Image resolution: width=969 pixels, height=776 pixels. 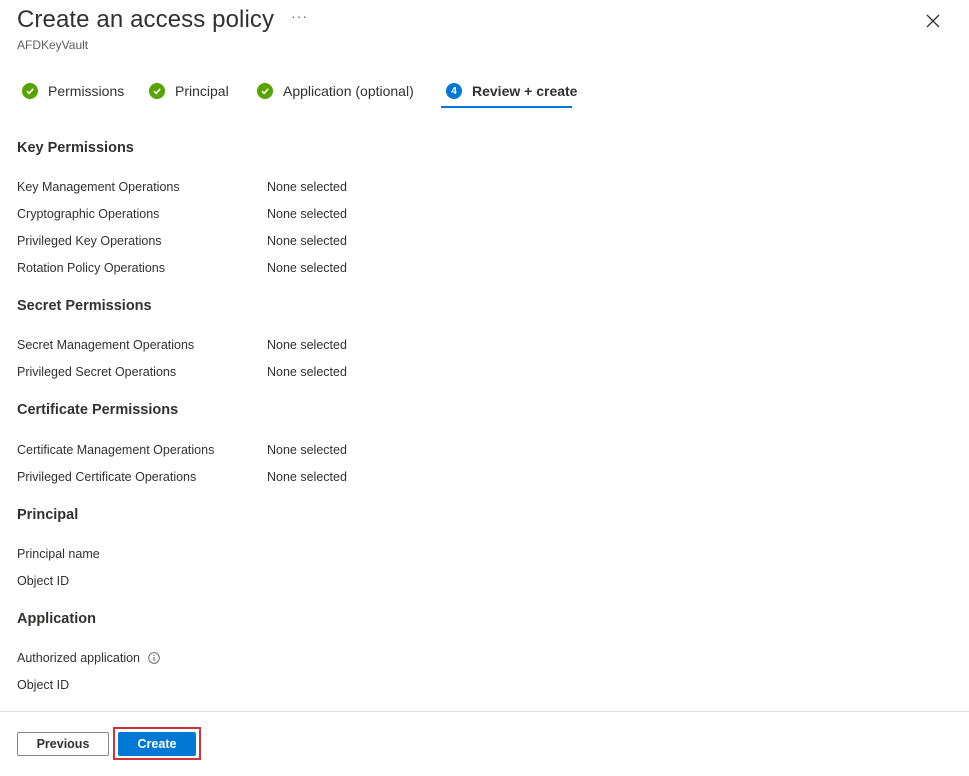 I want to click on section-title-certificate-permissions: Certificate Permissions, so click(x=98, y=410).